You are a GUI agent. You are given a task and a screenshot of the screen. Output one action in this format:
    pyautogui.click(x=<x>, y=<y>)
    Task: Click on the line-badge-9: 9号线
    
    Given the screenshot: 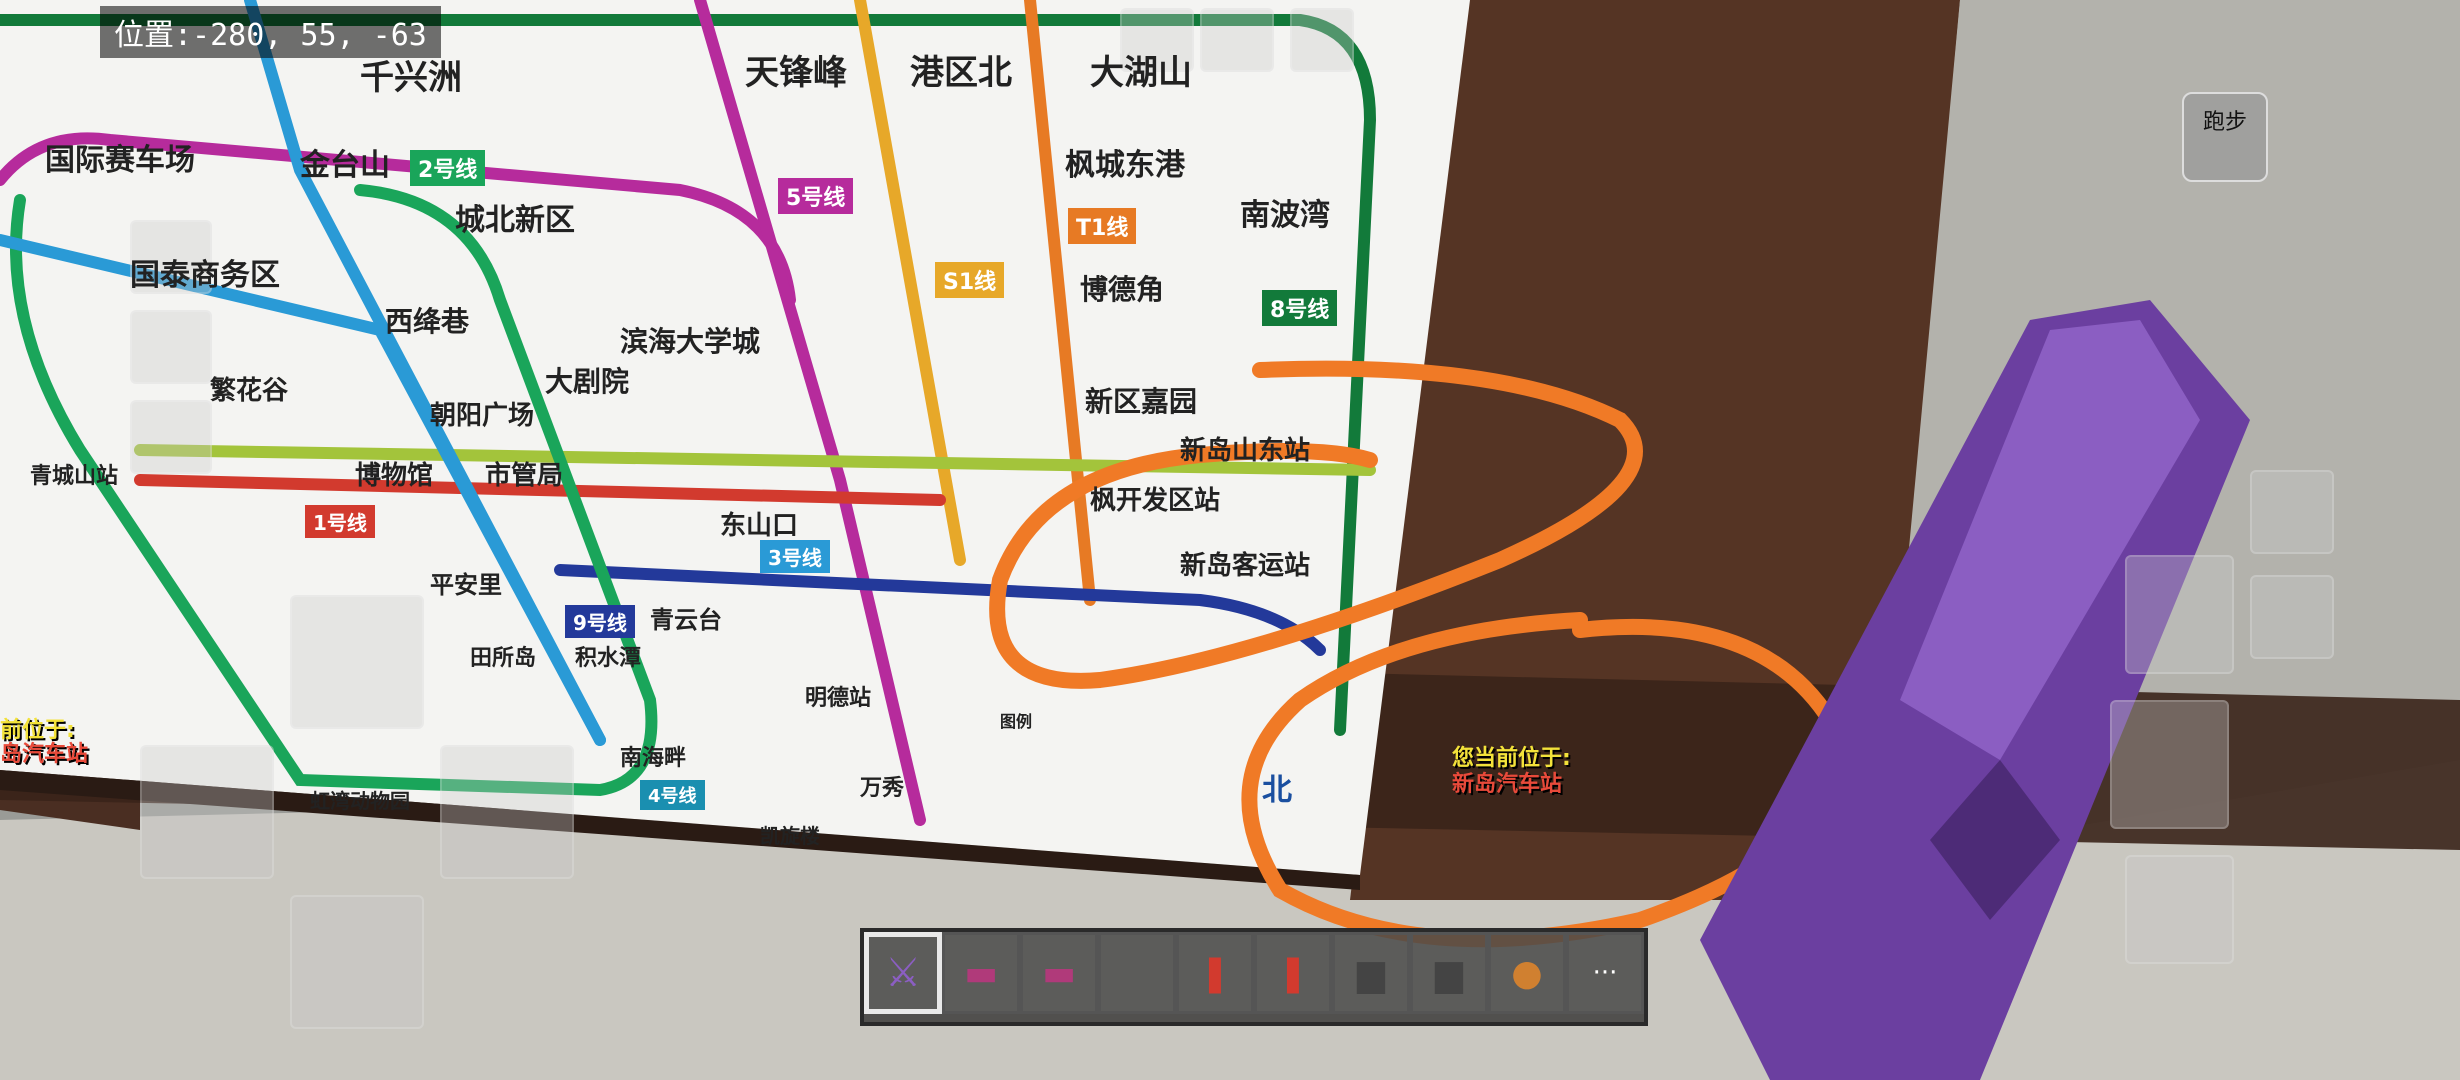 What is the action you would take?
    pyautogui.click(x=600, y=621)
    